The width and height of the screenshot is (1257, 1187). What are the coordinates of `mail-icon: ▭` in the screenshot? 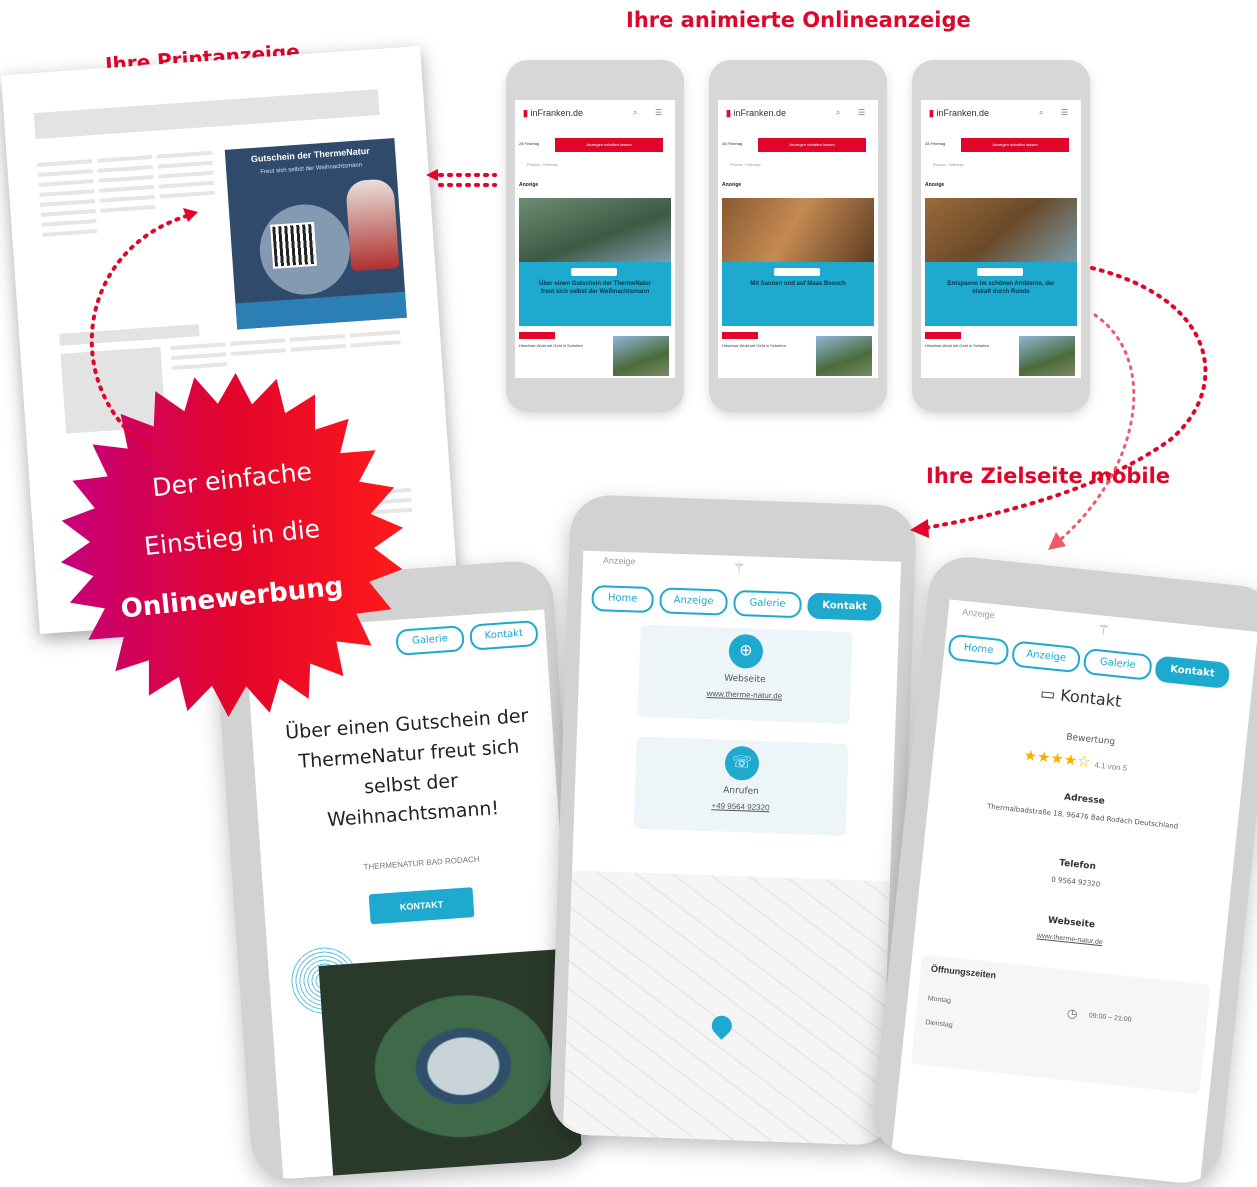 It's located at (1050, 694).